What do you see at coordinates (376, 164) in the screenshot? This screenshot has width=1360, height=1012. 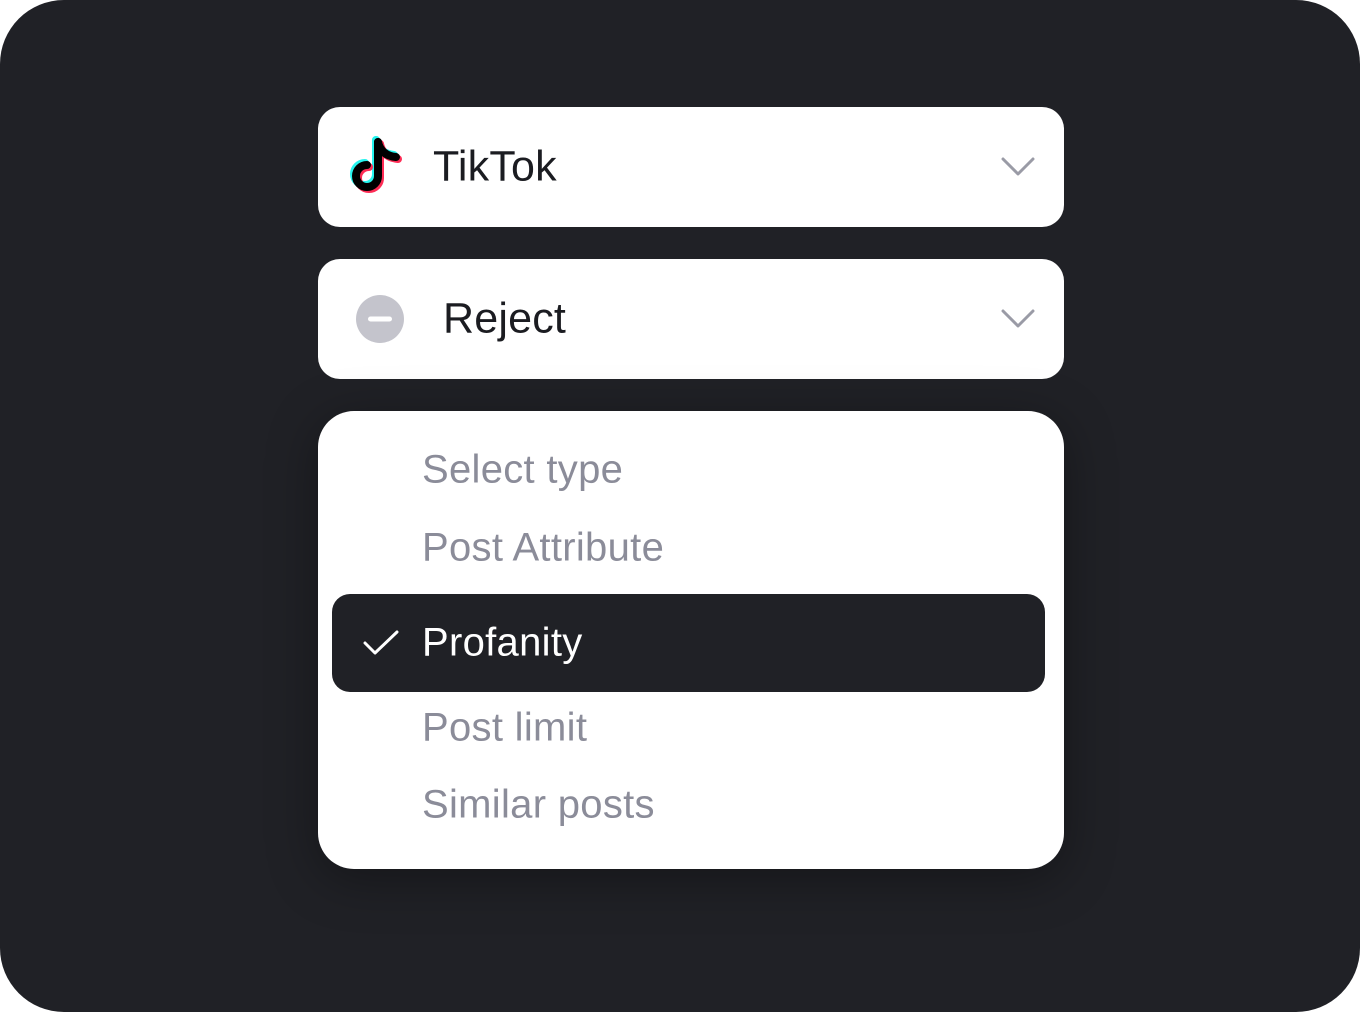 I see `tiktok-logo-icon` at bounding box center [376, 164].